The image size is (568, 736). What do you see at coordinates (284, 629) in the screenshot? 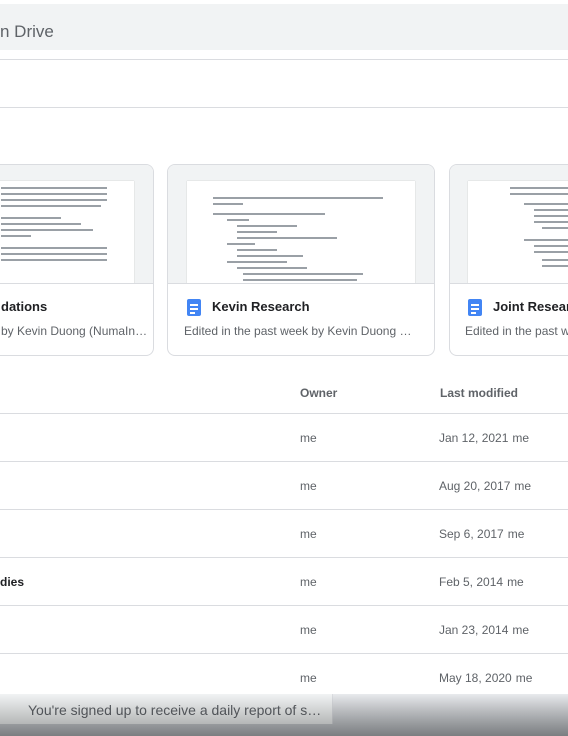
I see `table-row: me Jan 23, 2014 me` at bounding box center [284, 629].